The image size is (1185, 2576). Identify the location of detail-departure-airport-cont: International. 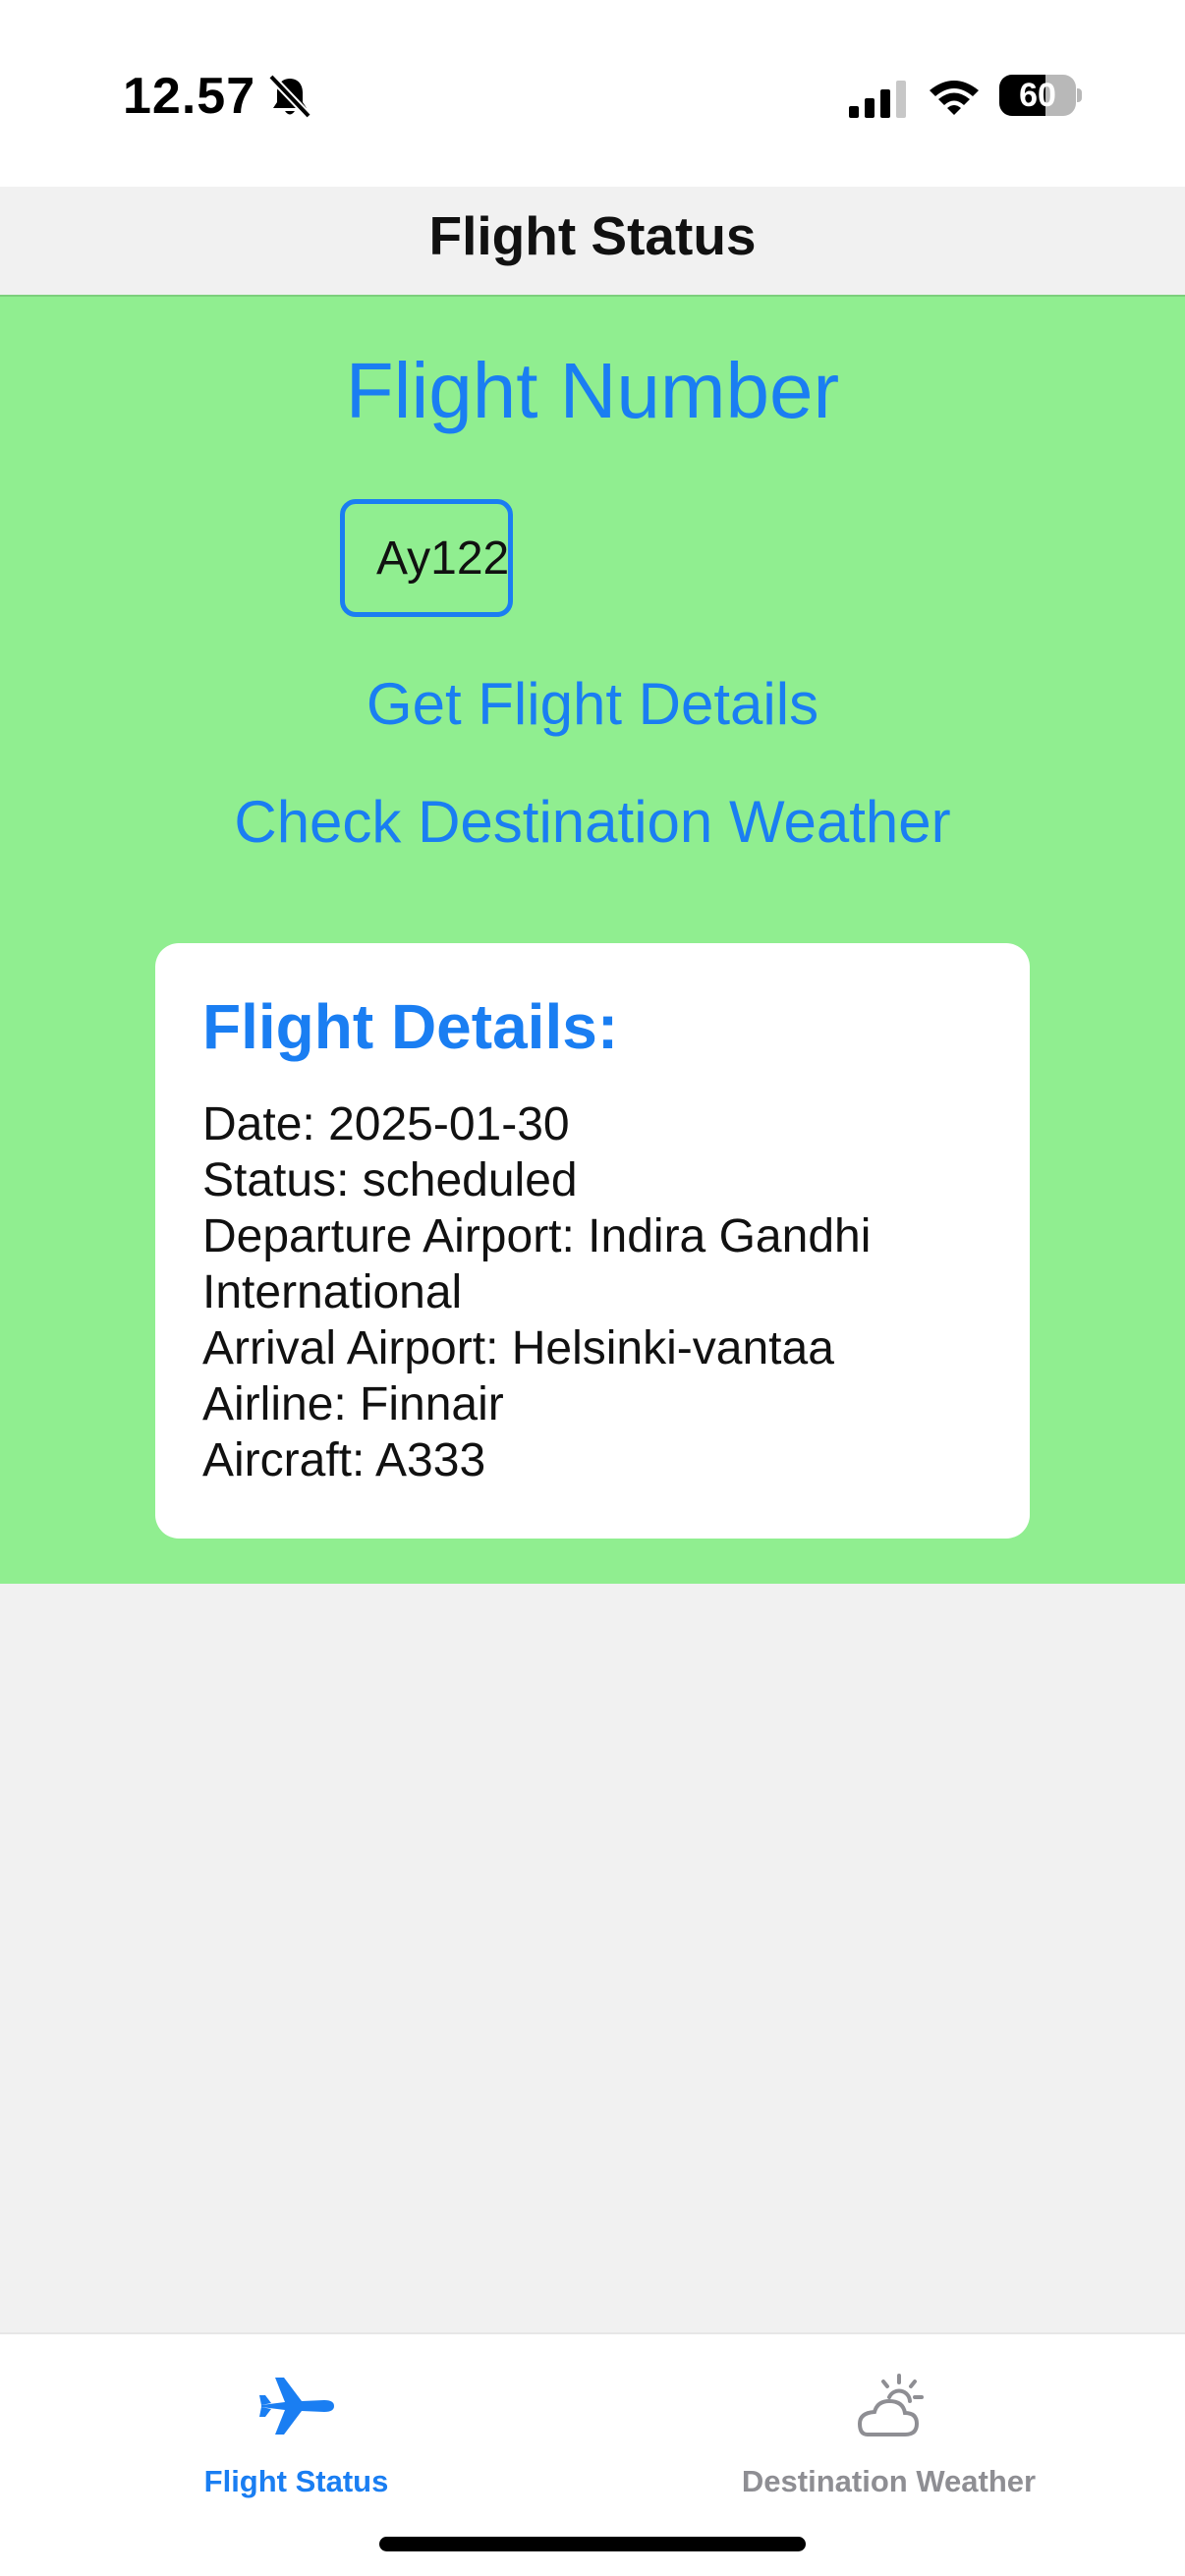
(333, 1292).